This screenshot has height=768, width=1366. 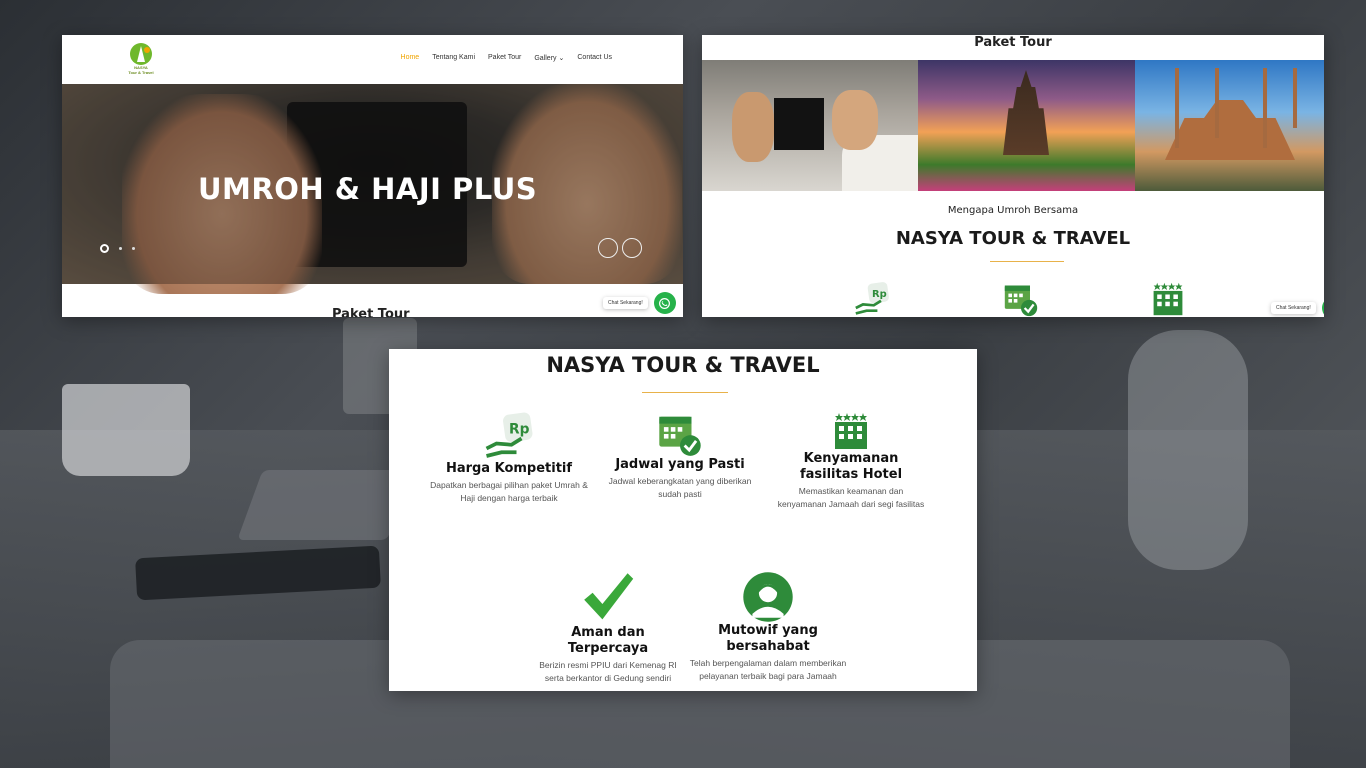 What do you see at coordinates (608, 640) in the screenshot?
I see `feature-title: Aman dan Terpercaya` at bounding box center [608, 640].